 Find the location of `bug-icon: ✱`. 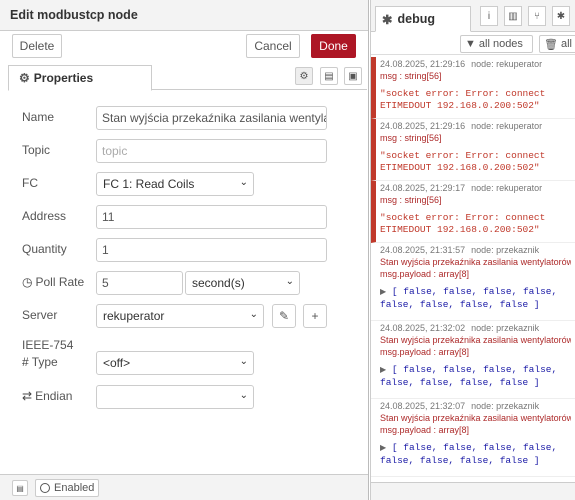

bug-icon: ✱ is located at coordinates (561, 16).